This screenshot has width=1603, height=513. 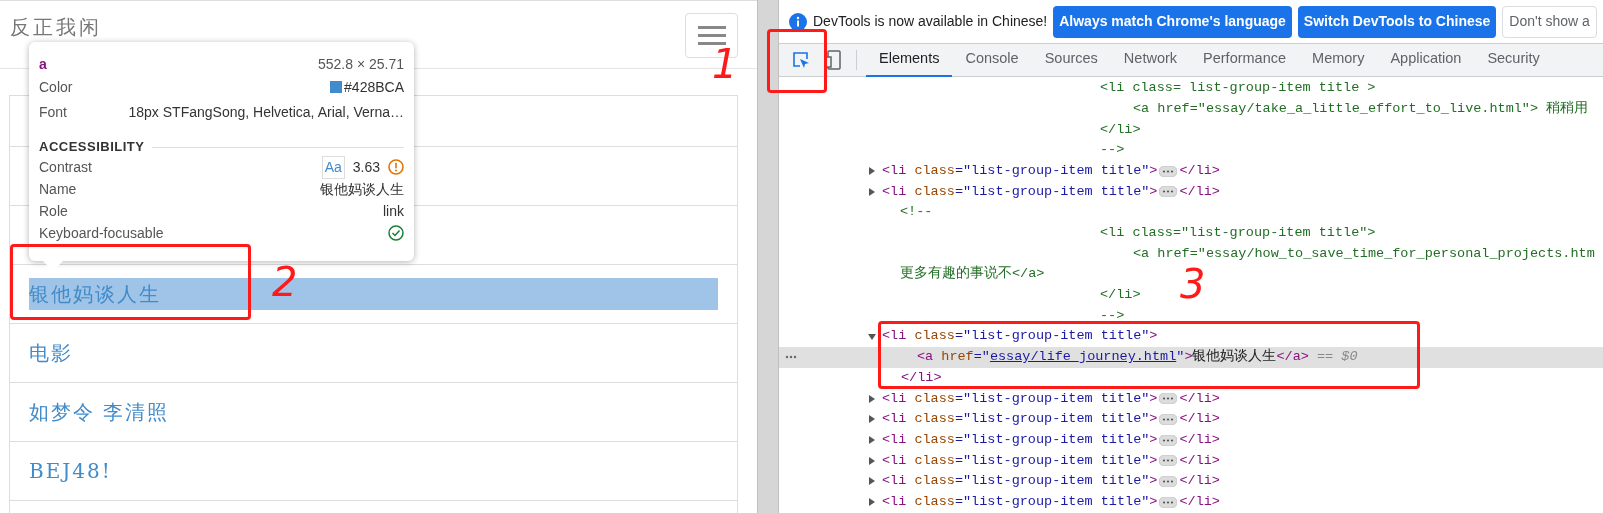 I want to click on annotation-box, so click(x=797, y=61).